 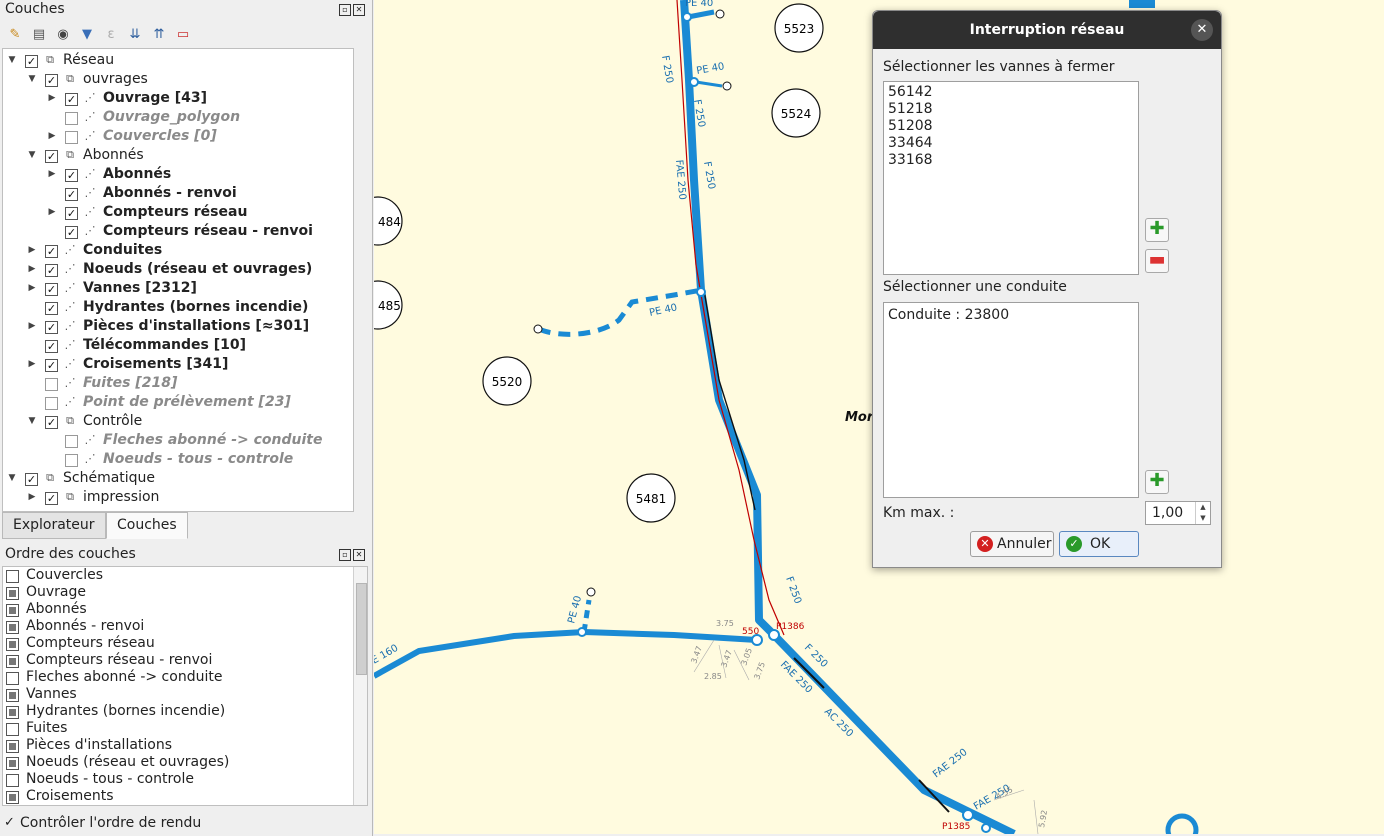 What do you see at coordinates (177, 174) in the screenshot?
I see `layer-tree-item: ▶ ✓ ⋰ Abonnés` at bounding box center [177, 174].